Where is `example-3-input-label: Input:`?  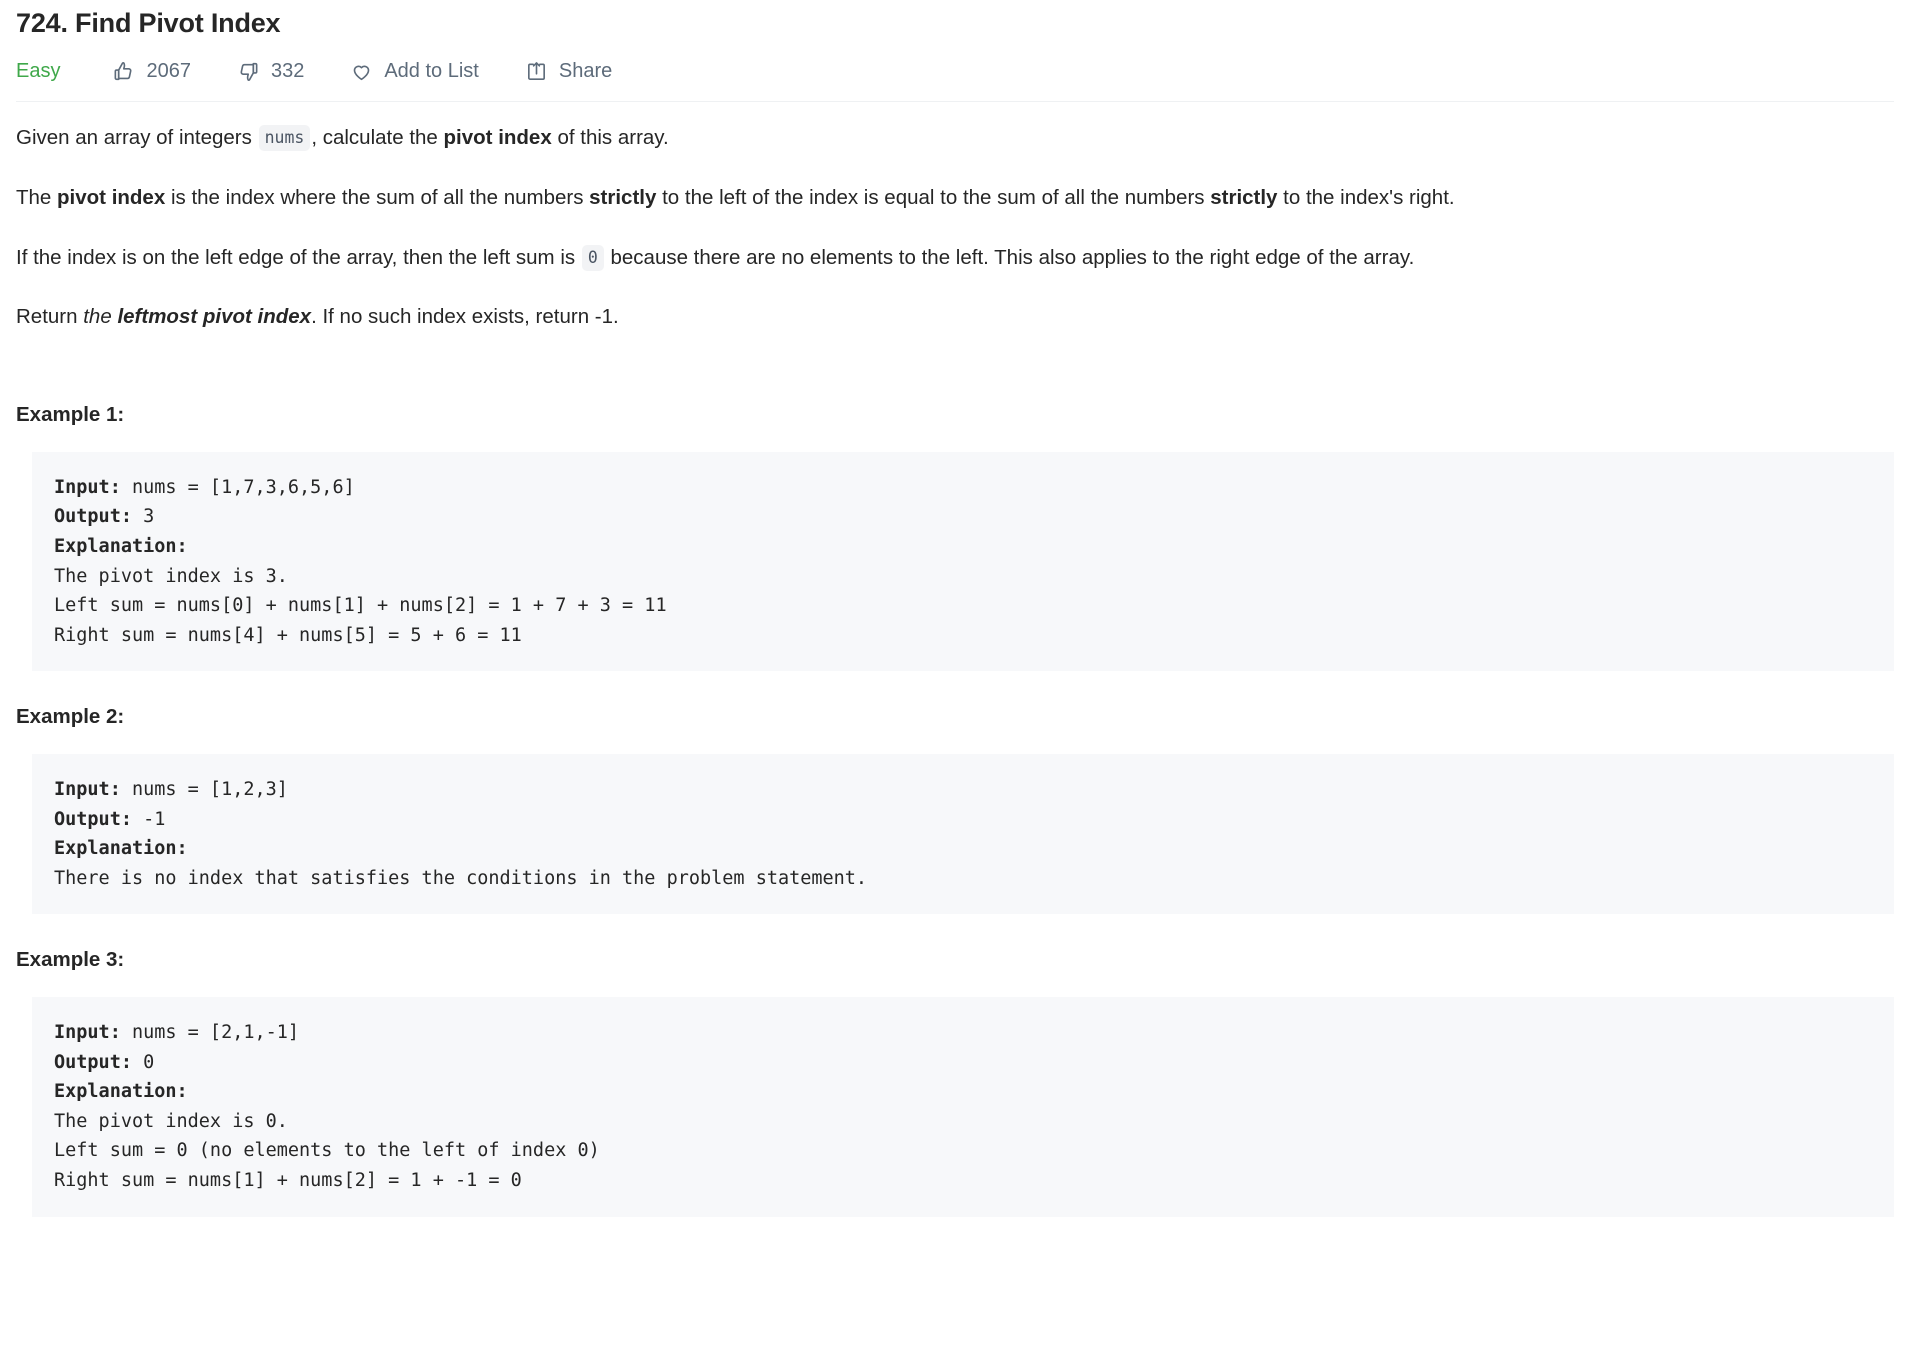
example-3-input-label: Input: is located at coordinates (87, 1033).